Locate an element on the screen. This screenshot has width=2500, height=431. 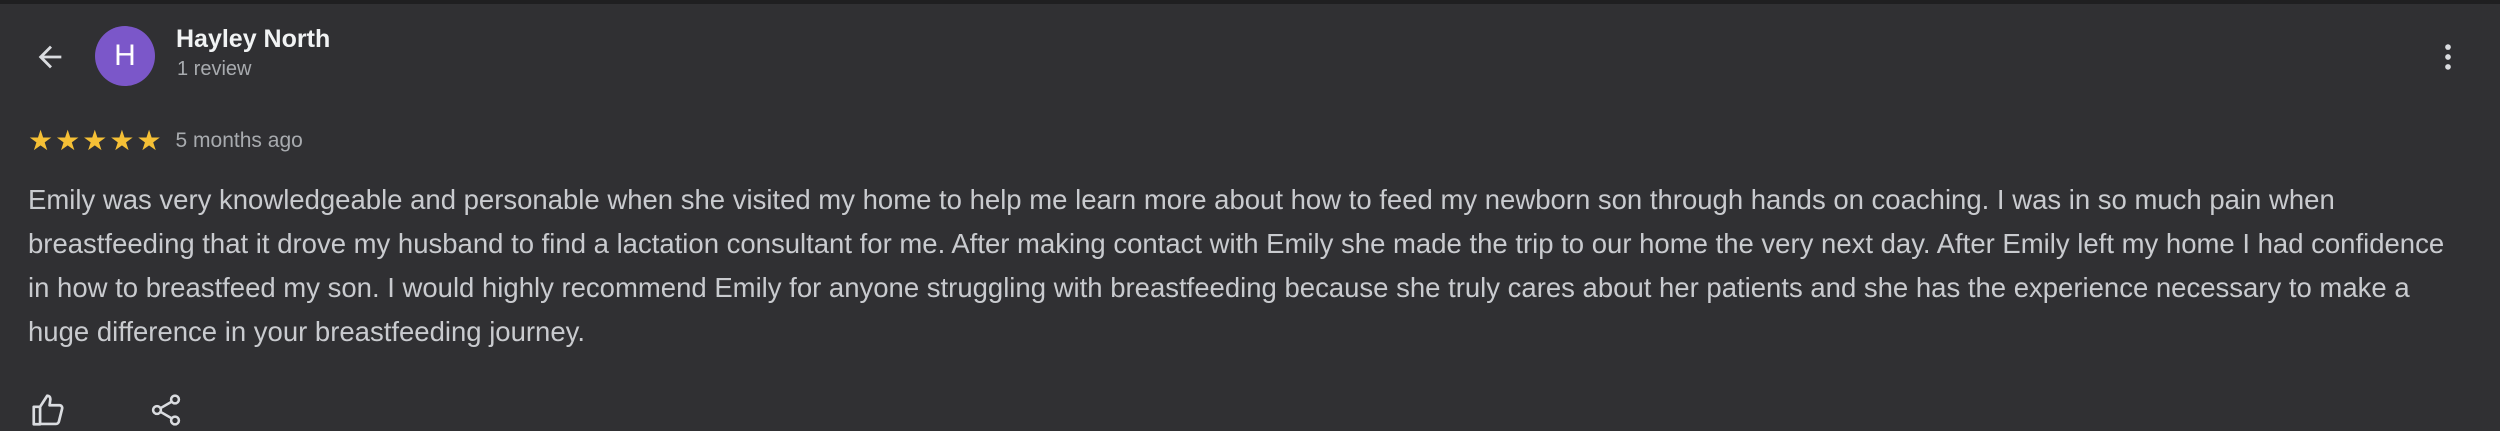
like-button is located at coordinates (48, 408).